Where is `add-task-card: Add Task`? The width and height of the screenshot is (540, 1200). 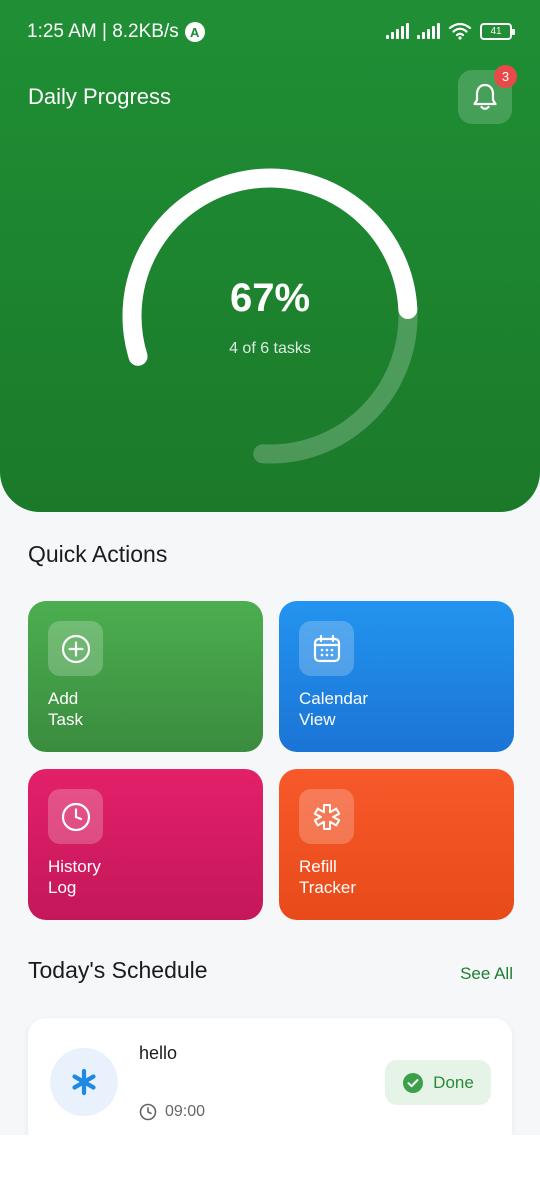 add-task-card: Add Task is located at coordinates (145, 676).